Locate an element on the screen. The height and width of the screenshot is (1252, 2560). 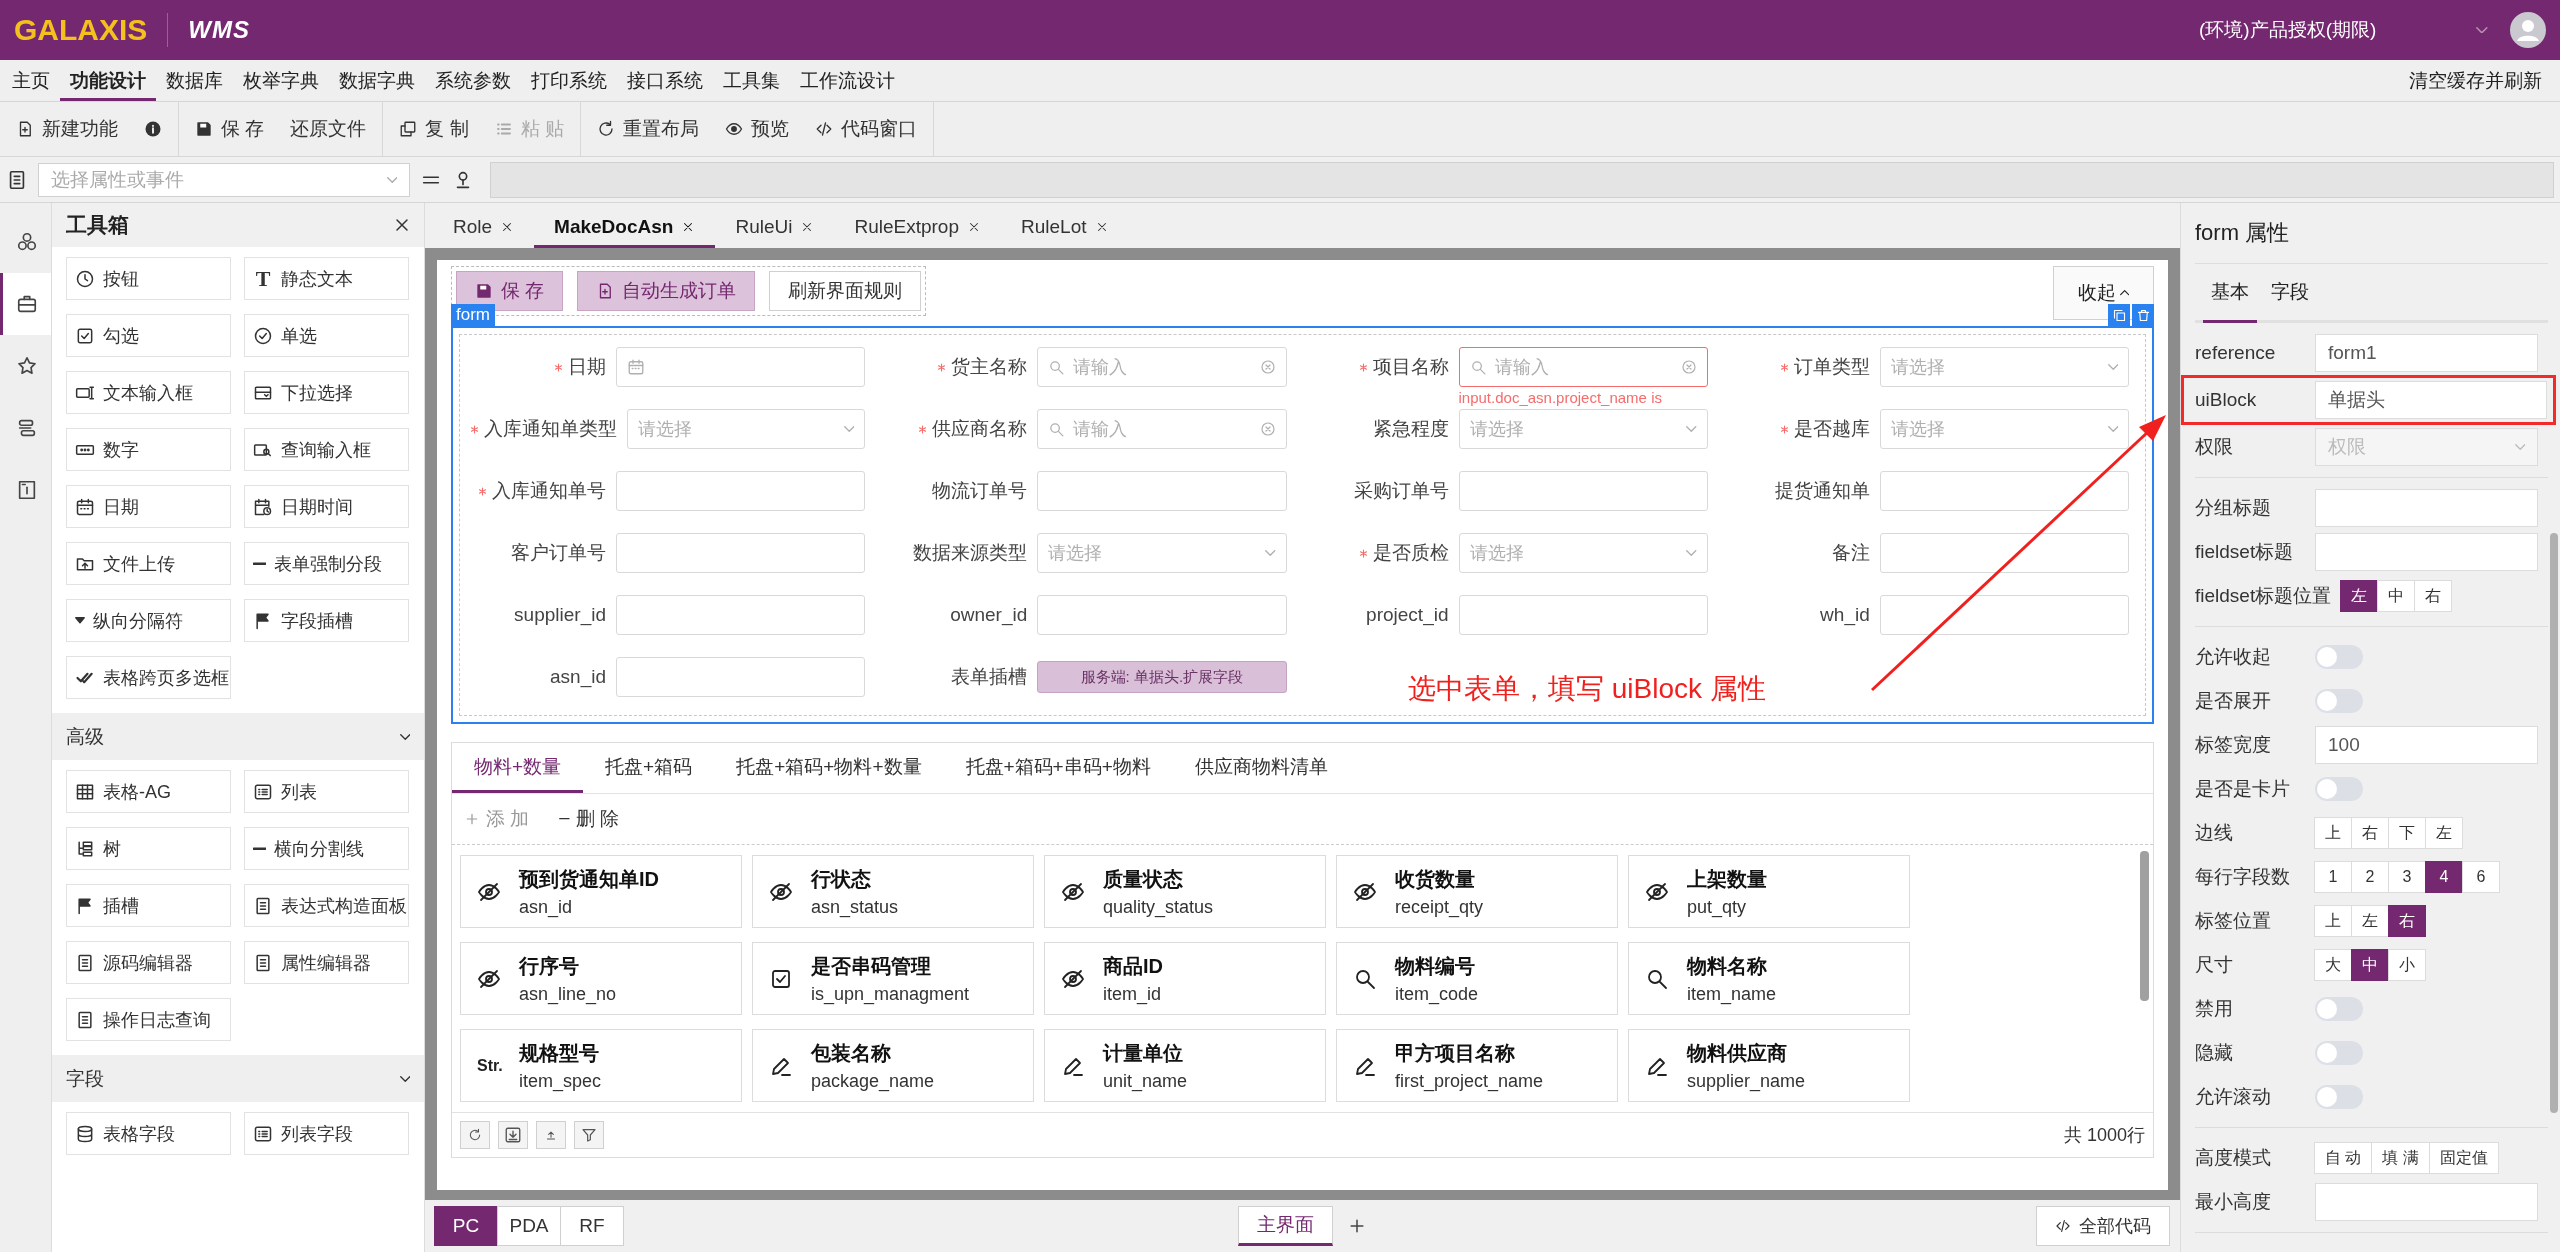
toolbox-item: 日期时间 is located at coordinates (326, 506).